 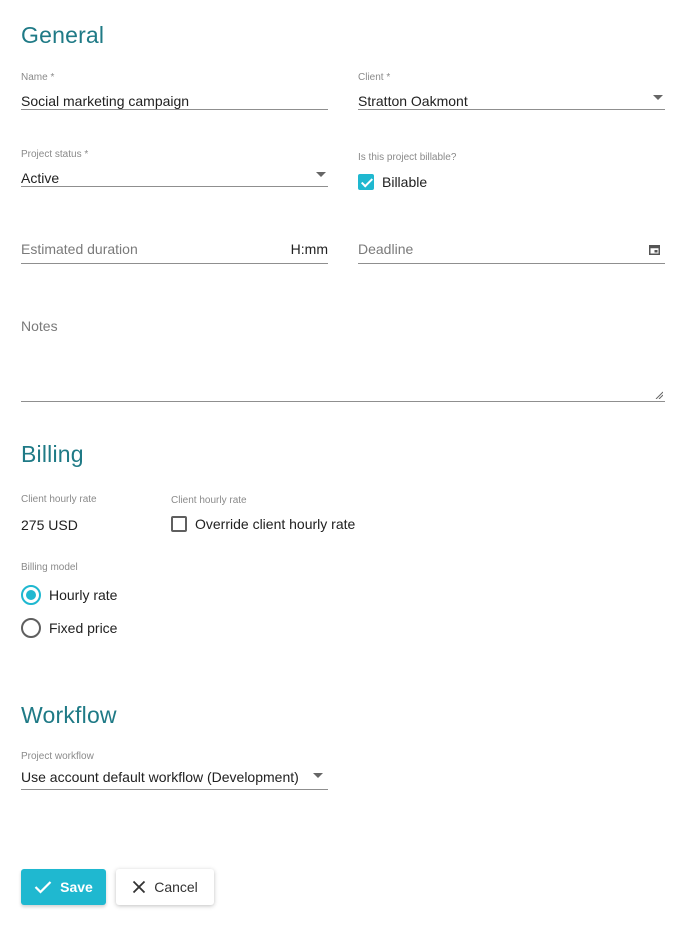 I want to click on check-icon, so click(x=43, y=887).